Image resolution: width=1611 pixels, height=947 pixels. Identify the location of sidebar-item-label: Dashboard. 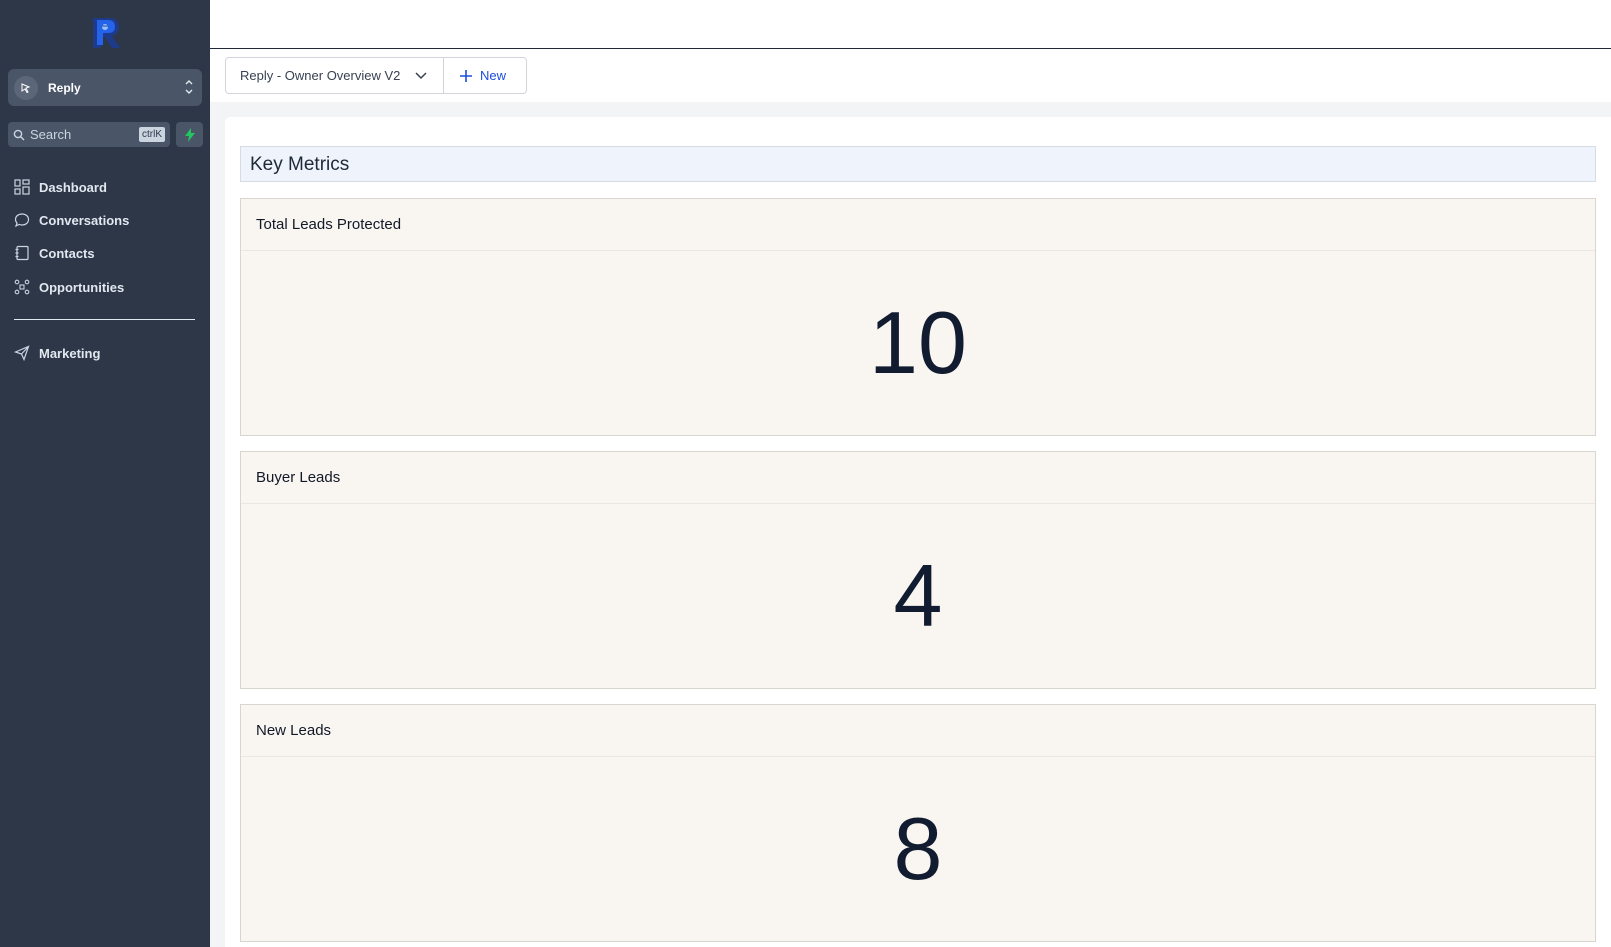
(73, 187).